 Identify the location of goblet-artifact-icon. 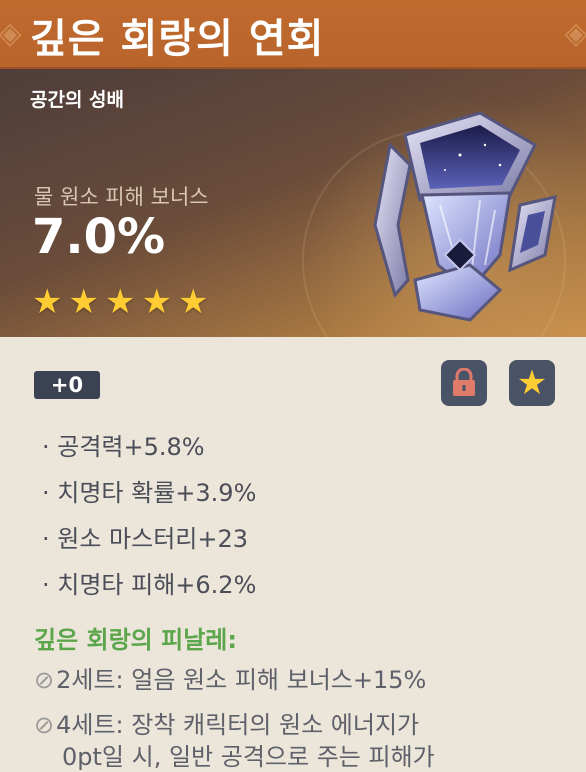
(465, 216).